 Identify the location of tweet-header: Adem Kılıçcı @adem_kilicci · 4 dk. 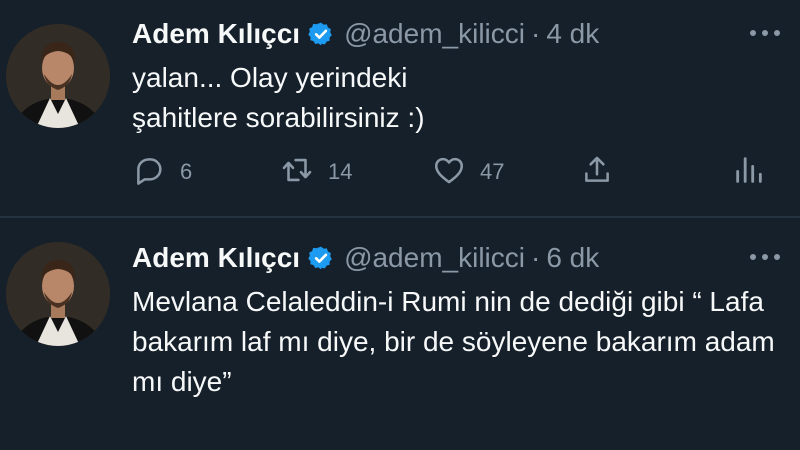
(365, 34).